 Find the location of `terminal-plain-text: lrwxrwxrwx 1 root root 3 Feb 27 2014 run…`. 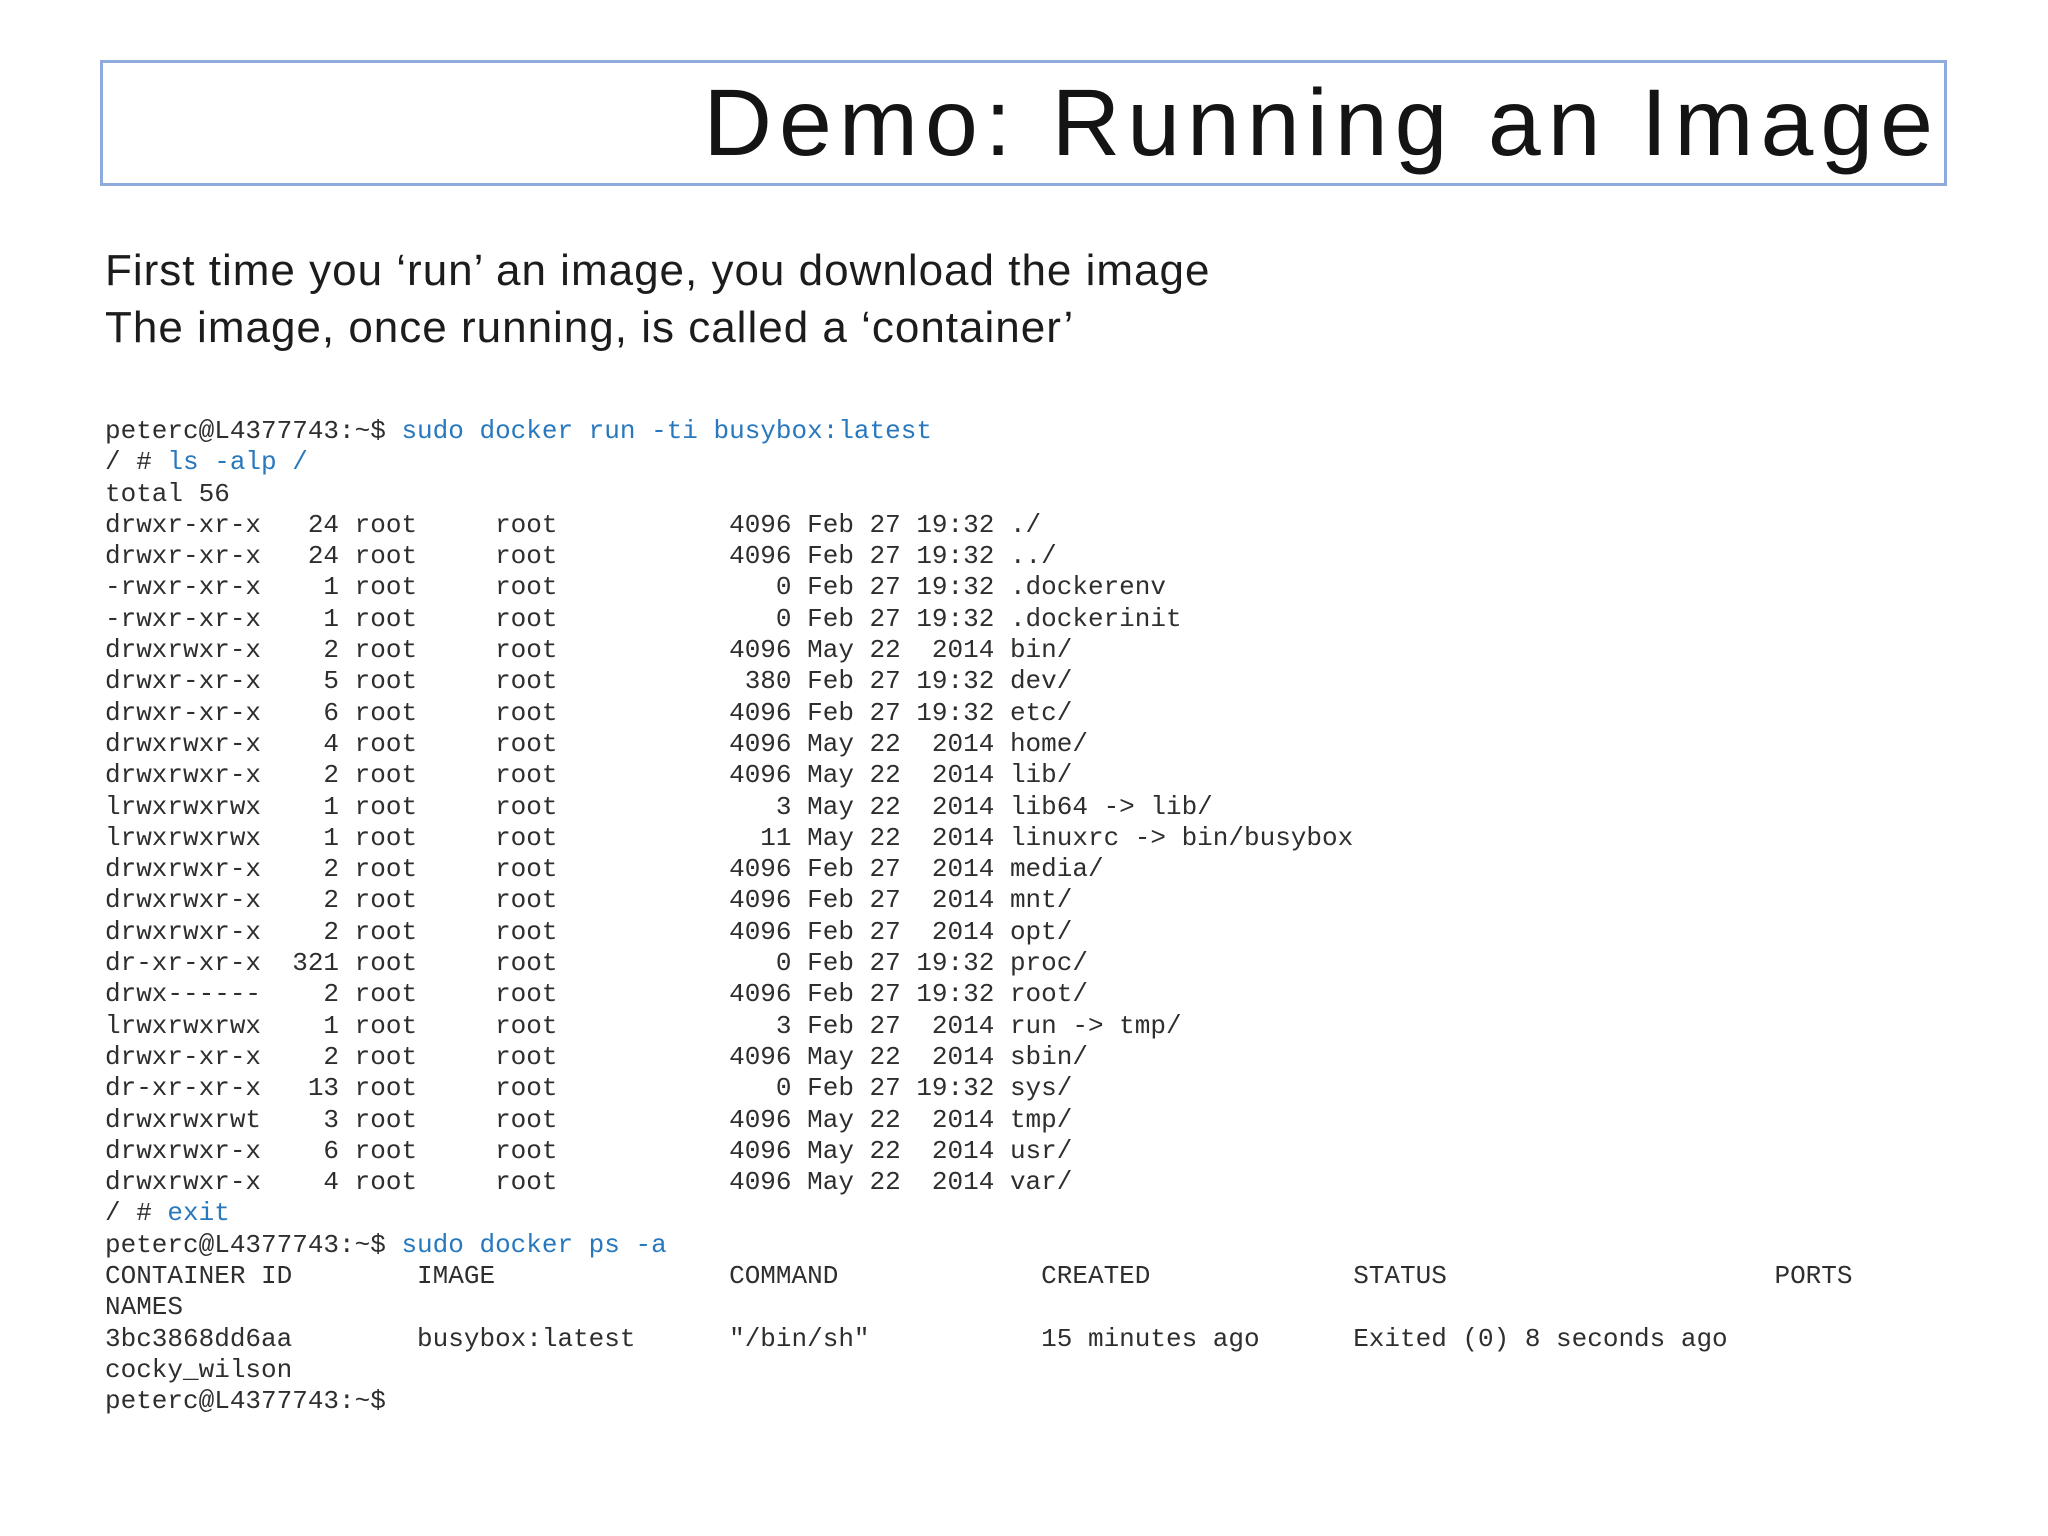

terminal-plain-text: lrwxrwxrwx 1 root root 3 Feb 27 2014 run… is located at coordinates (643, 1025).